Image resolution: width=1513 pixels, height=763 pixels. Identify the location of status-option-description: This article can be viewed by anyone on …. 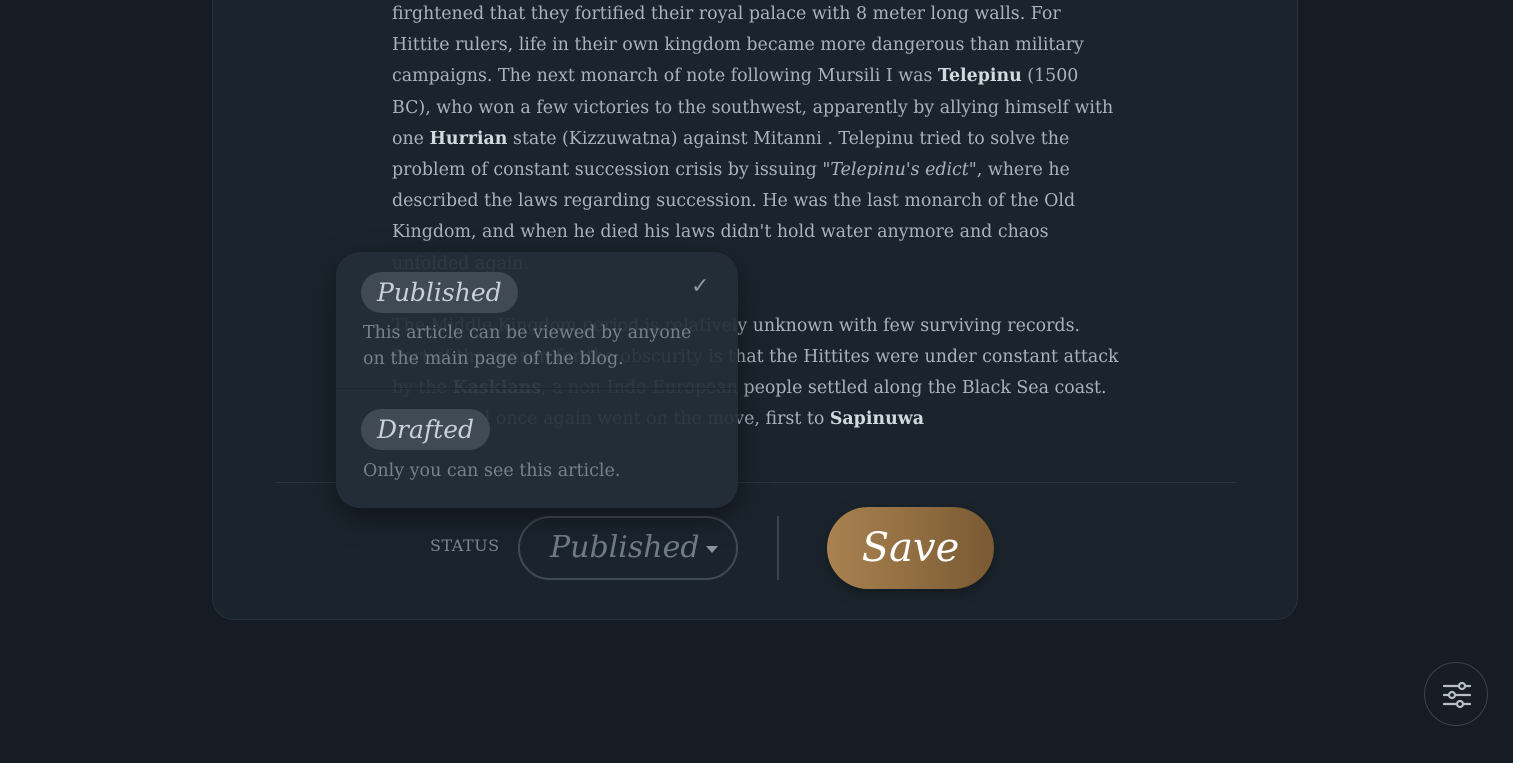
(527, 346).